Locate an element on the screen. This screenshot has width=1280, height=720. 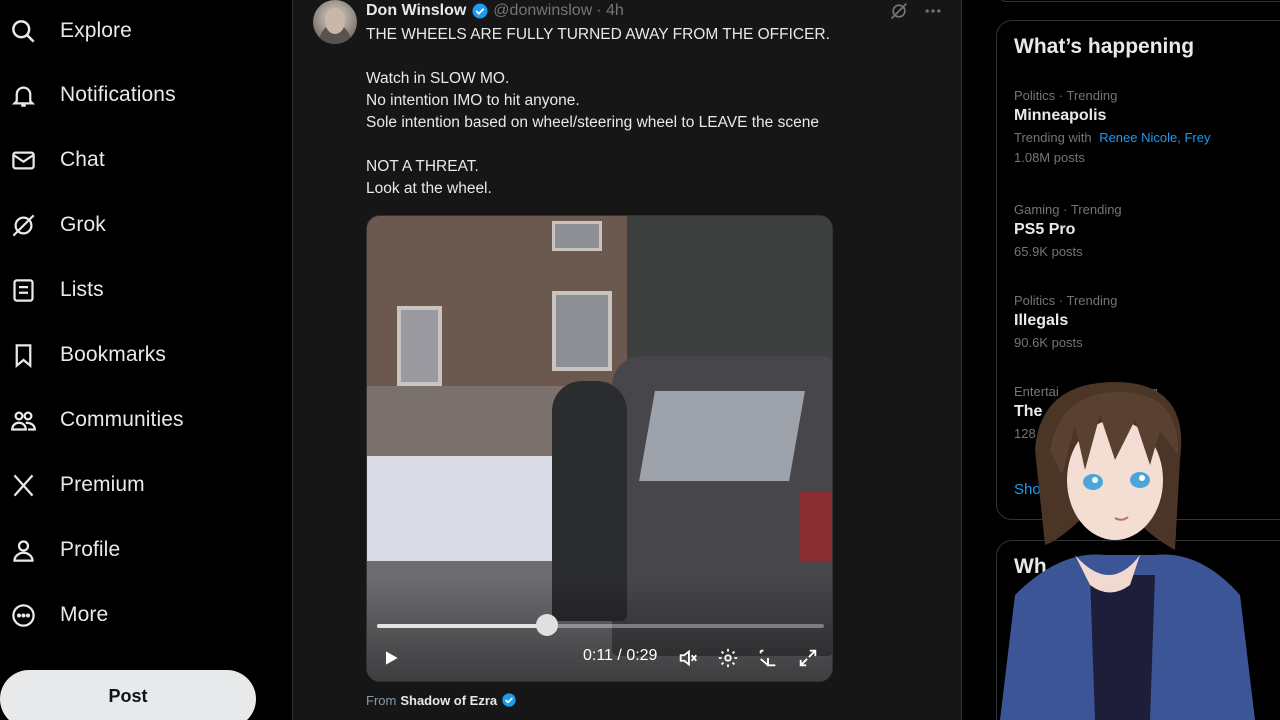
tweet-line: No intention IMO to hit anyone. is located at coordinates (473, 100).